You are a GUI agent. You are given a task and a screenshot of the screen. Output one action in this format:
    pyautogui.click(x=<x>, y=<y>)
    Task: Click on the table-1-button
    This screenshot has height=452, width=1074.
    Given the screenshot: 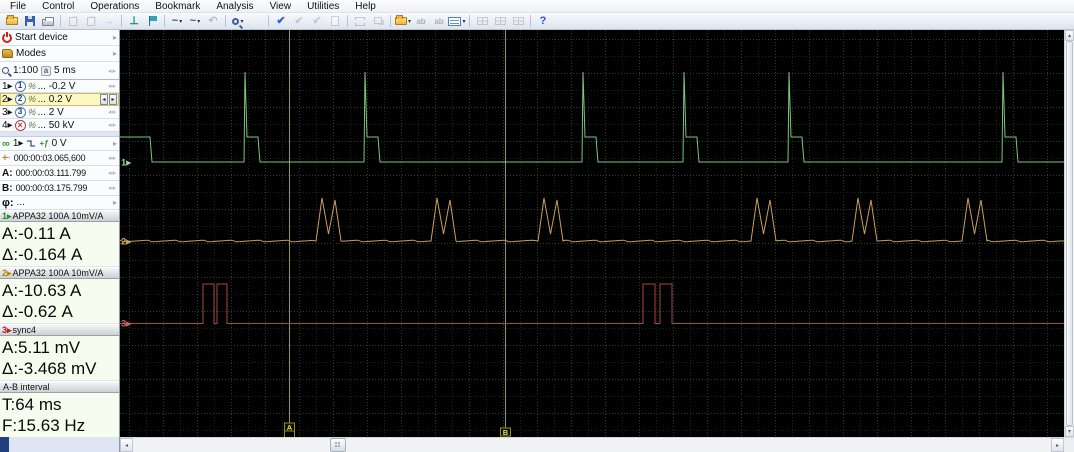 What is the action you would take?
    pyautogui.click(x=482, y=21)
    